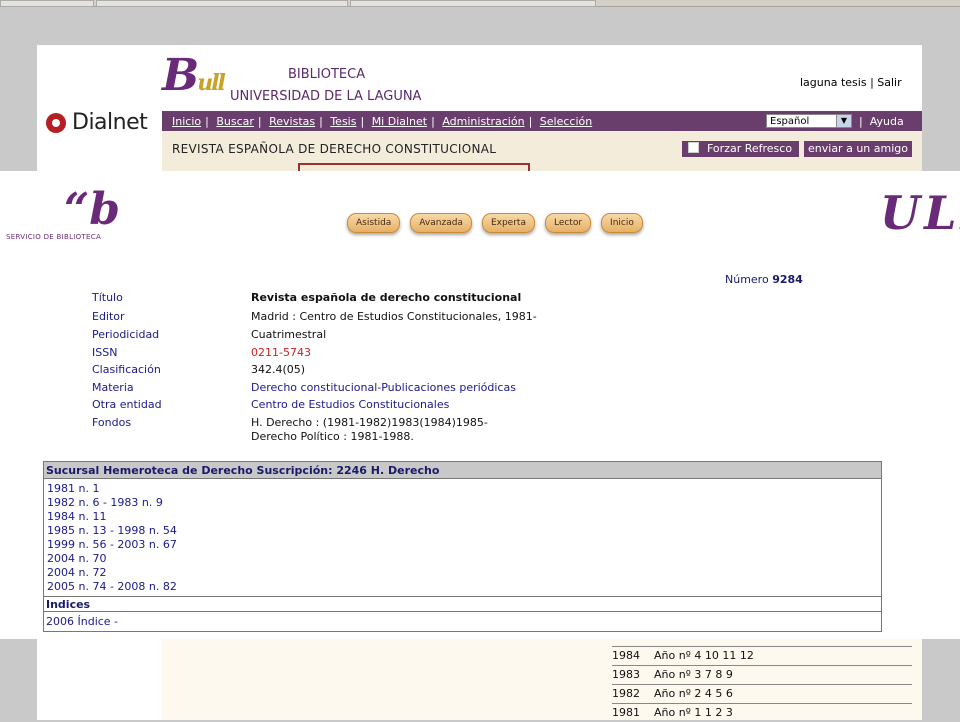 The image size is (960, 722). I want to click on nav-tesis: Tesis, so click(343, 121).